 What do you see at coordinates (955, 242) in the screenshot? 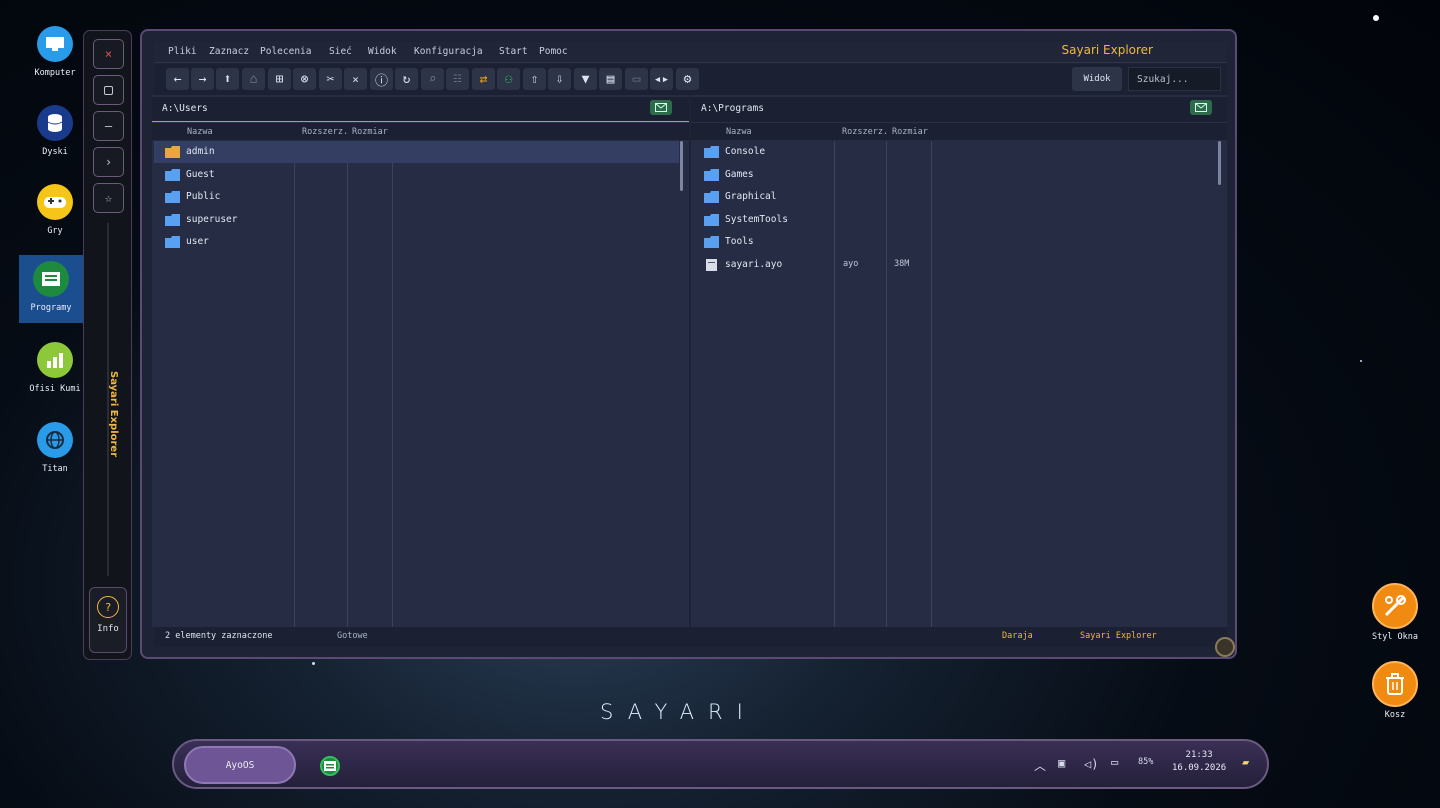
I see `file-row: Tools` at bounding box center [955, 242].